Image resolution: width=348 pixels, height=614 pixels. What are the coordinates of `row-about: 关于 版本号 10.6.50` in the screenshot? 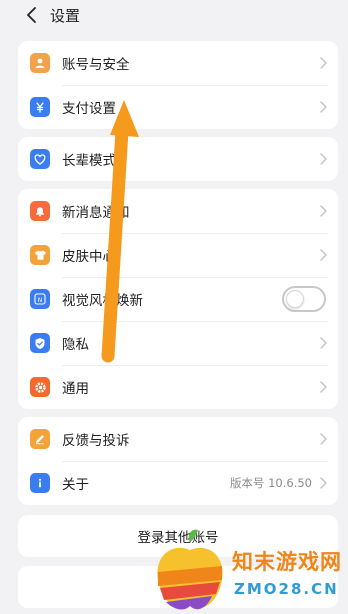 It's located at (178, 483).